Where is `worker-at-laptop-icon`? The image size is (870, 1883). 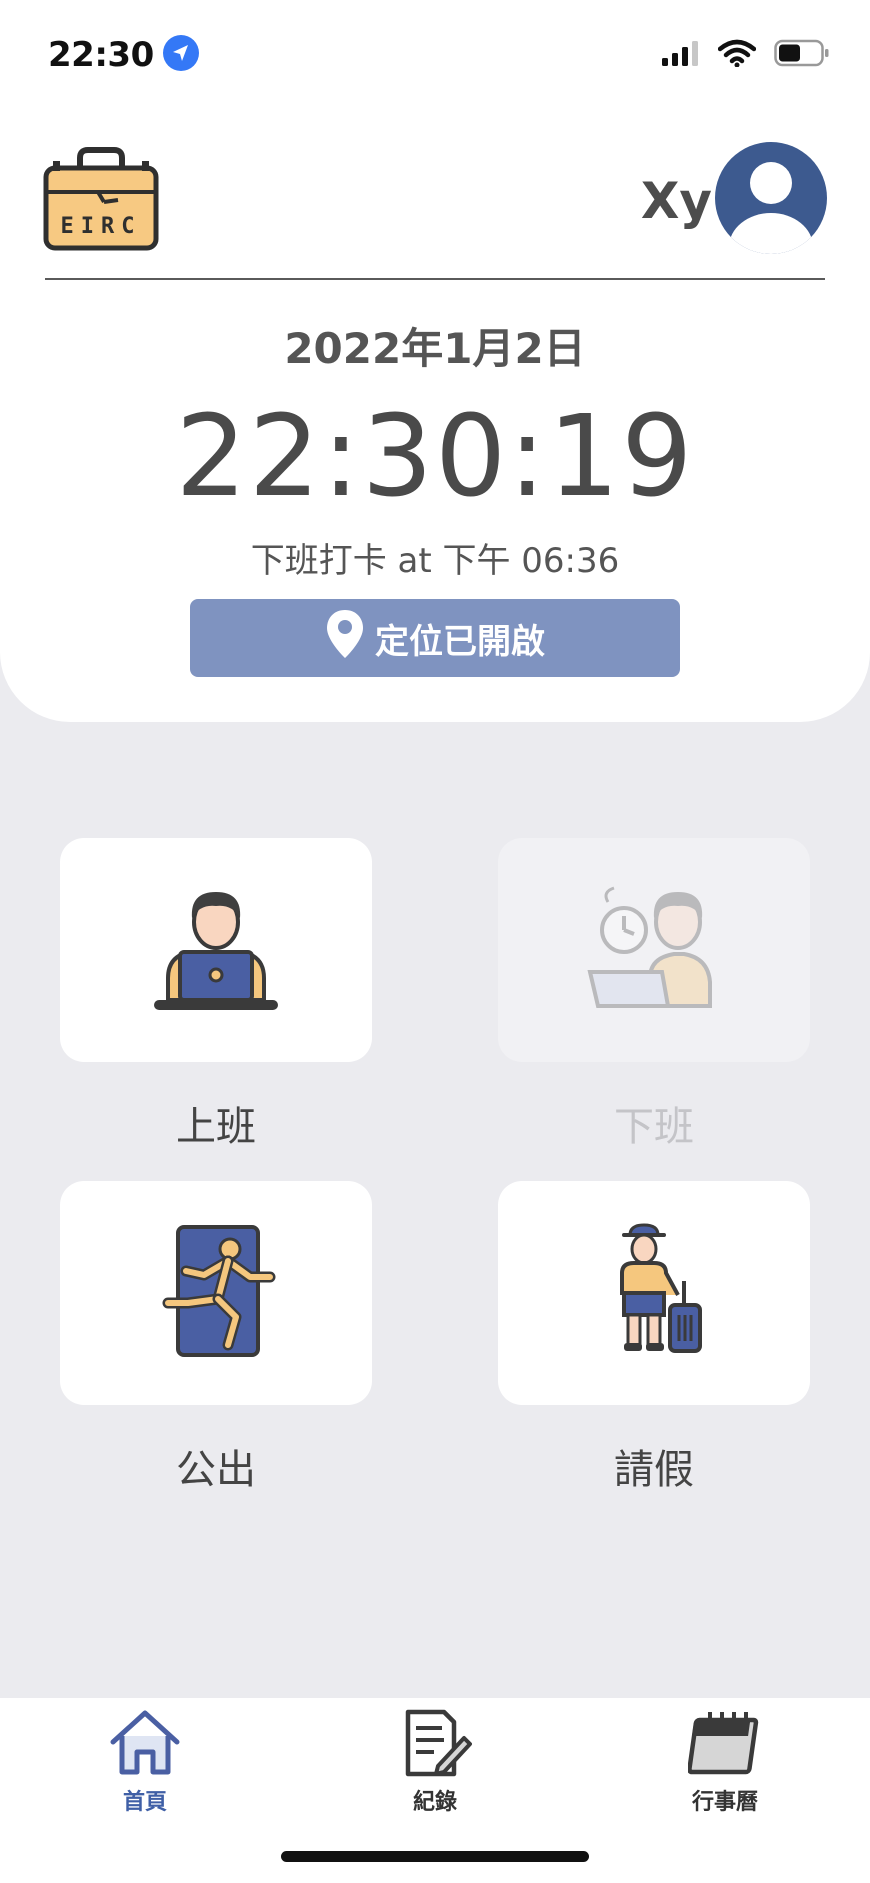
worker-at-laptop-icon is located at coordinates (216, 950).